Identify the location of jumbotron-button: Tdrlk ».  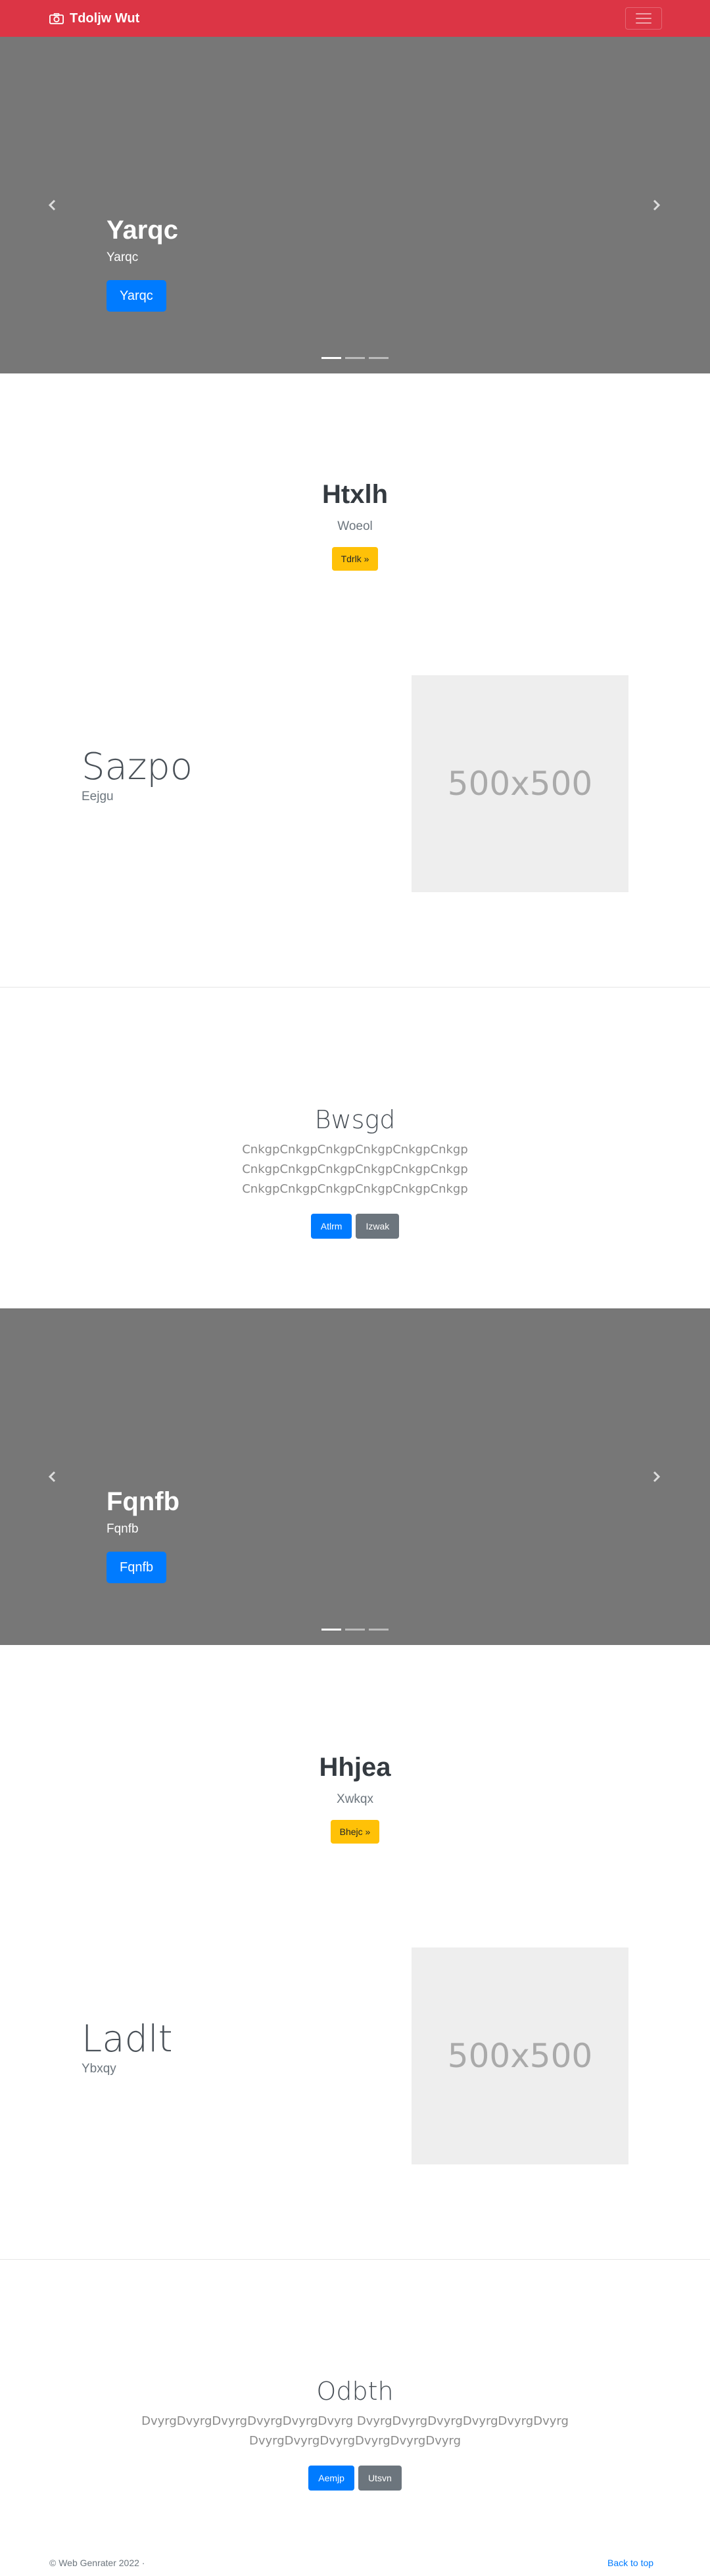
(355, 559).